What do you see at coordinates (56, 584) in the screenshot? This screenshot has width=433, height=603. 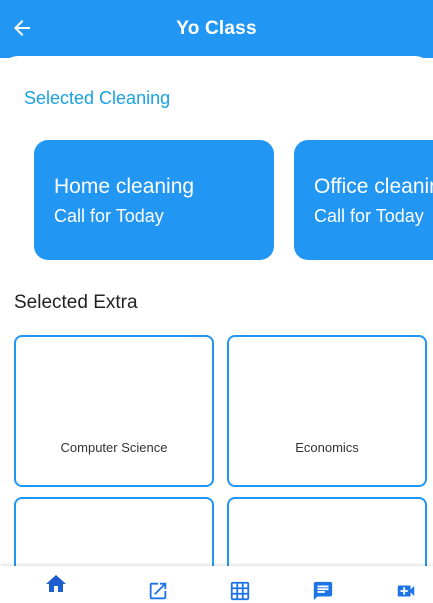 I see `home-icon` at bounding box center [56, 584].